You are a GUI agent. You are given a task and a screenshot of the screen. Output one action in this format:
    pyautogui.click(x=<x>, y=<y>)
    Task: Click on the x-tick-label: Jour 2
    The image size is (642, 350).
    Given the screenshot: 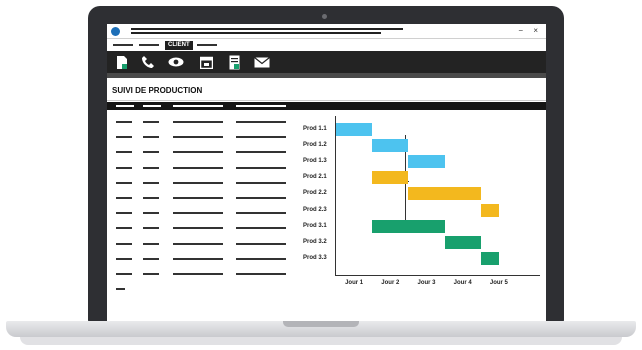 What is the action you would take?
    pyautogui.click(x=390, y=283)
    